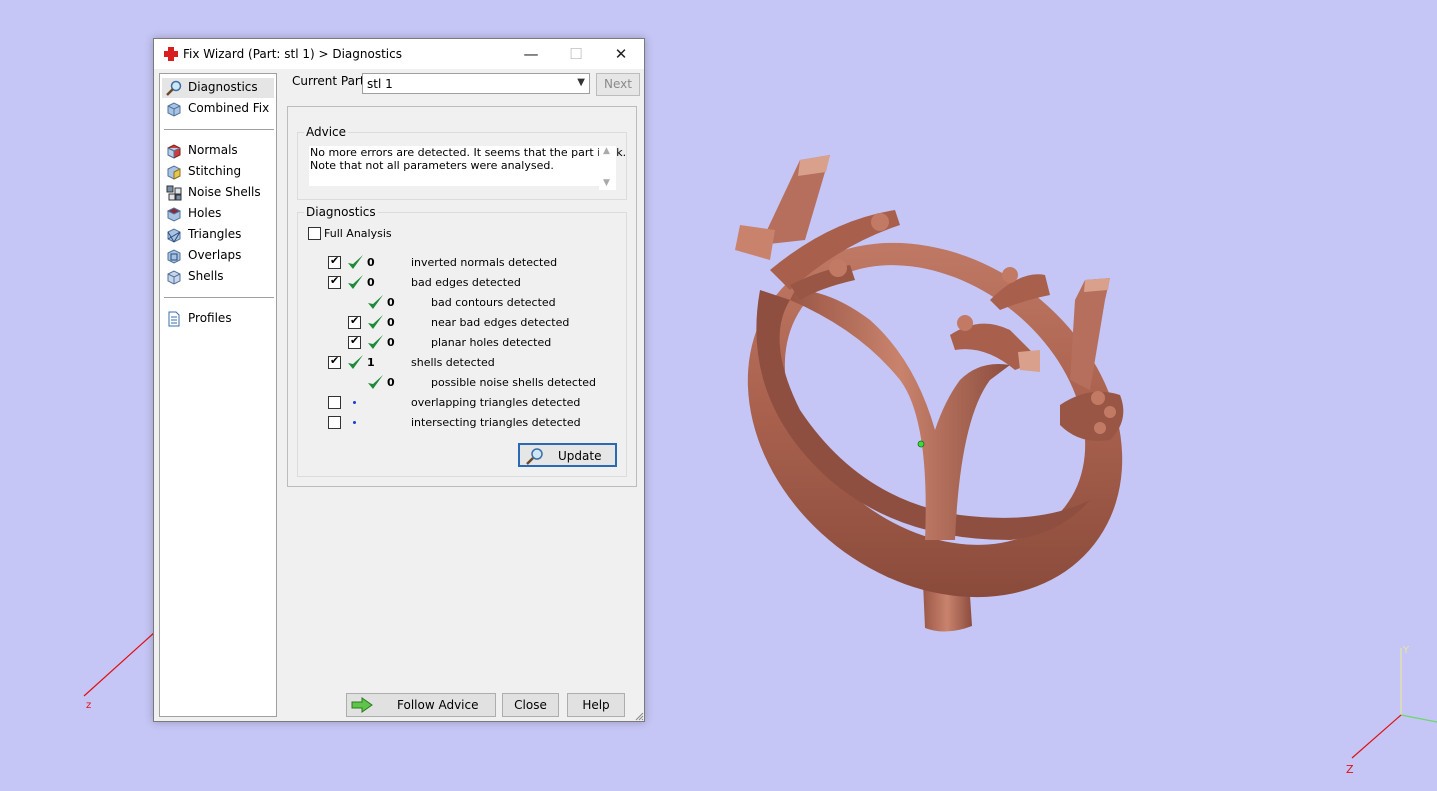 The height and width of the screenshot is (791, 1437). What do you see at coordinates (174, 235) in the screenshot?
I see `triangles-icon` at bounding box center [174, 235].